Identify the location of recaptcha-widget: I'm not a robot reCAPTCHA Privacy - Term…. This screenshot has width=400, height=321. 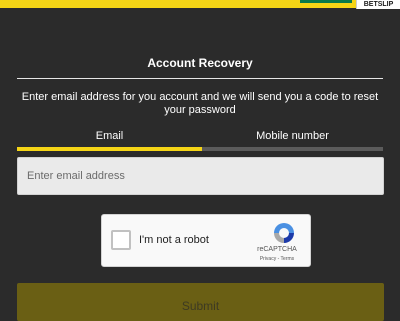
(206, 240).